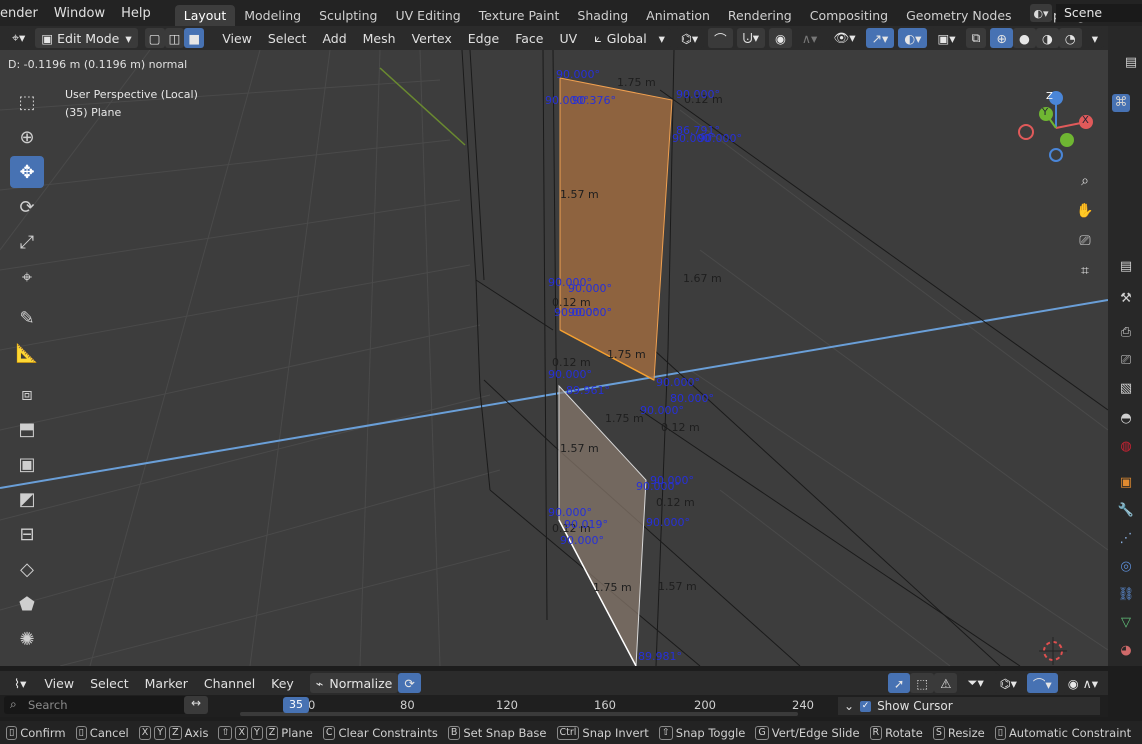 The width and height of the screenshot is (1142, 744). I want to click on scale-tool-icon: ⤢, so click(27, 242).